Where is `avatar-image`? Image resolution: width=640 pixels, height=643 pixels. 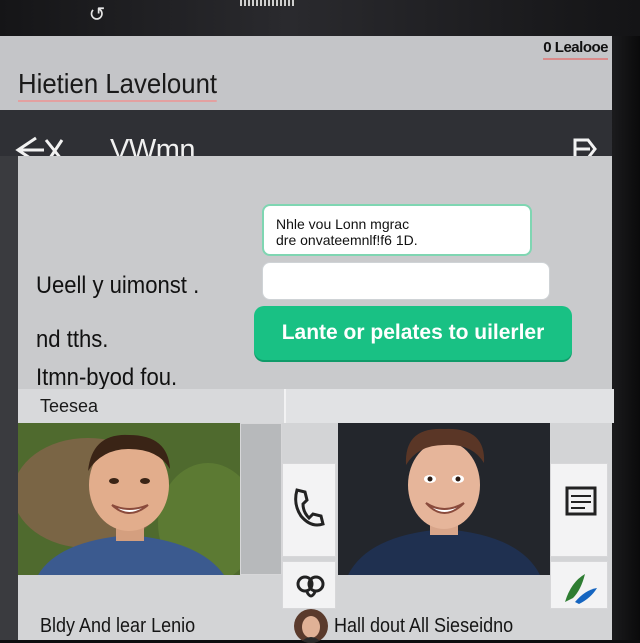
avatar-image is located at coordinates (311, 626).